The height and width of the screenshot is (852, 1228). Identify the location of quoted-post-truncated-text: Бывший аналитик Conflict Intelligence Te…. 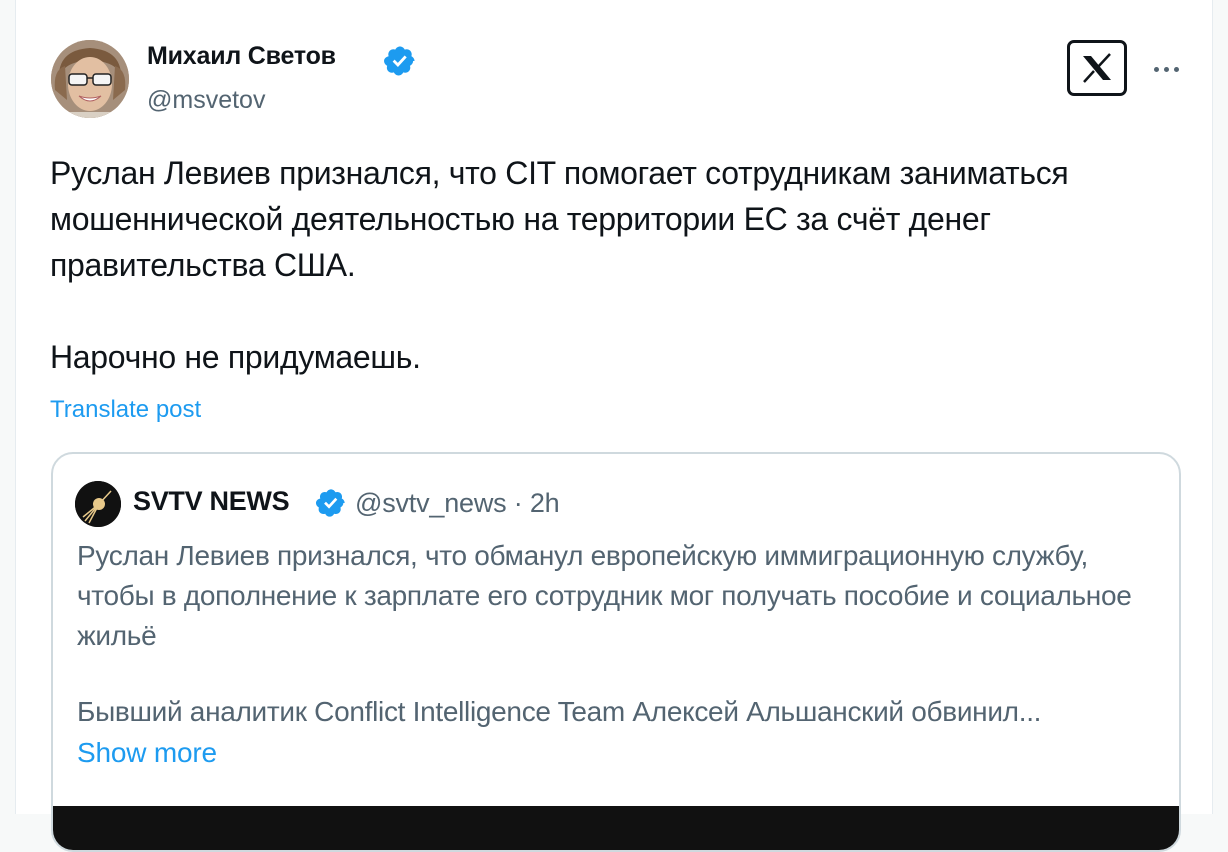
(559, 711).